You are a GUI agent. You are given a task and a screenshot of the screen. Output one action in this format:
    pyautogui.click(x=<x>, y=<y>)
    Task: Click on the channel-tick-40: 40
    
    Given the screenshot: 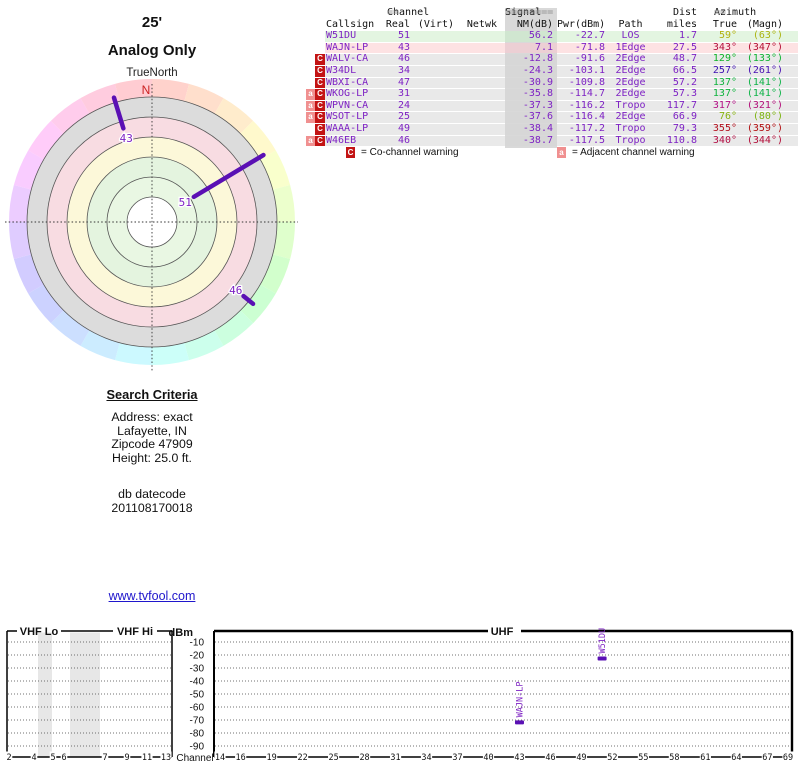 What is the action you would take?
    pyautogui.click(x=488, y=758)
    